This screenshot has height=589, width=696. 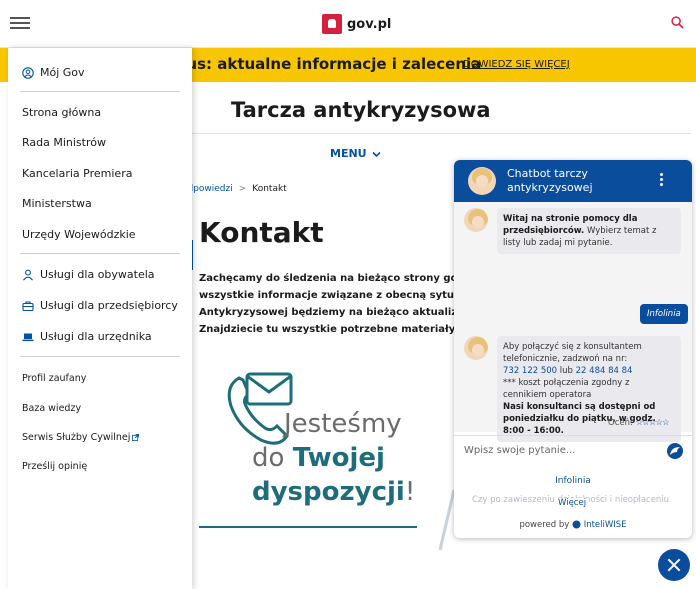 What do you see at coordinates (566, 371) in the screenshot?
I see `phone-joiner: lub` at bounding box center [566, 371].